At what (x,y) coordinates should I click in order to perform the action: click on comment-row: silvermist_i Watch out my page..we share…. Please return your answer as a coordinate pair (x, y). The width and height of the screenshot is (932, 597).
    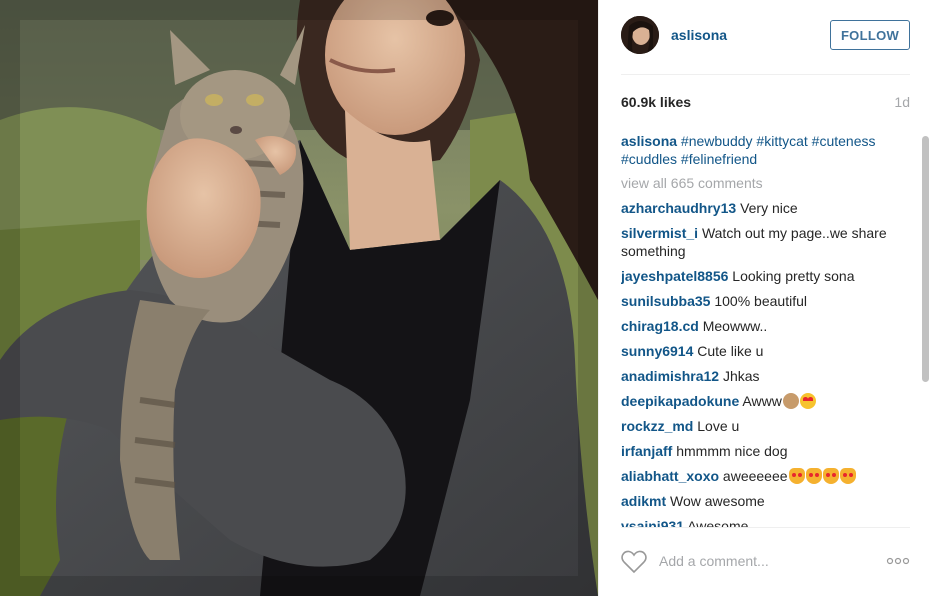
    Looking at the image, I should click on (764, 242).